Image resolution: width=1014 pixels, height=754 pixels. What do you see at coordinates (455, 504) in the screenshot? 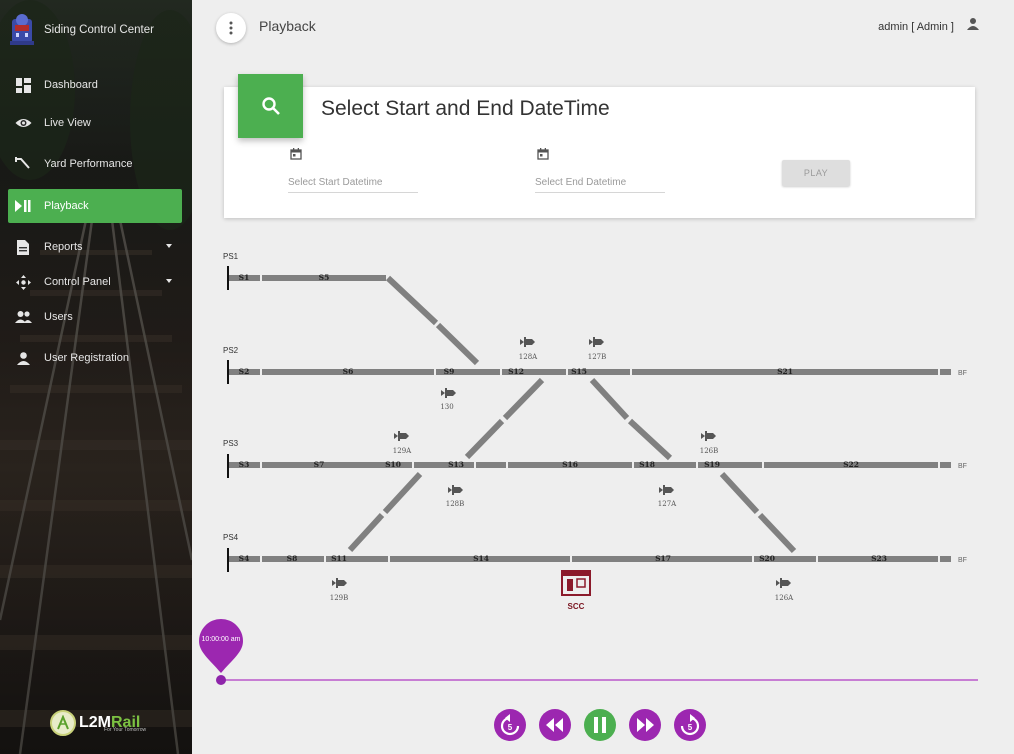
I see `signal-label: 128B` at bounding box center [455, 504].